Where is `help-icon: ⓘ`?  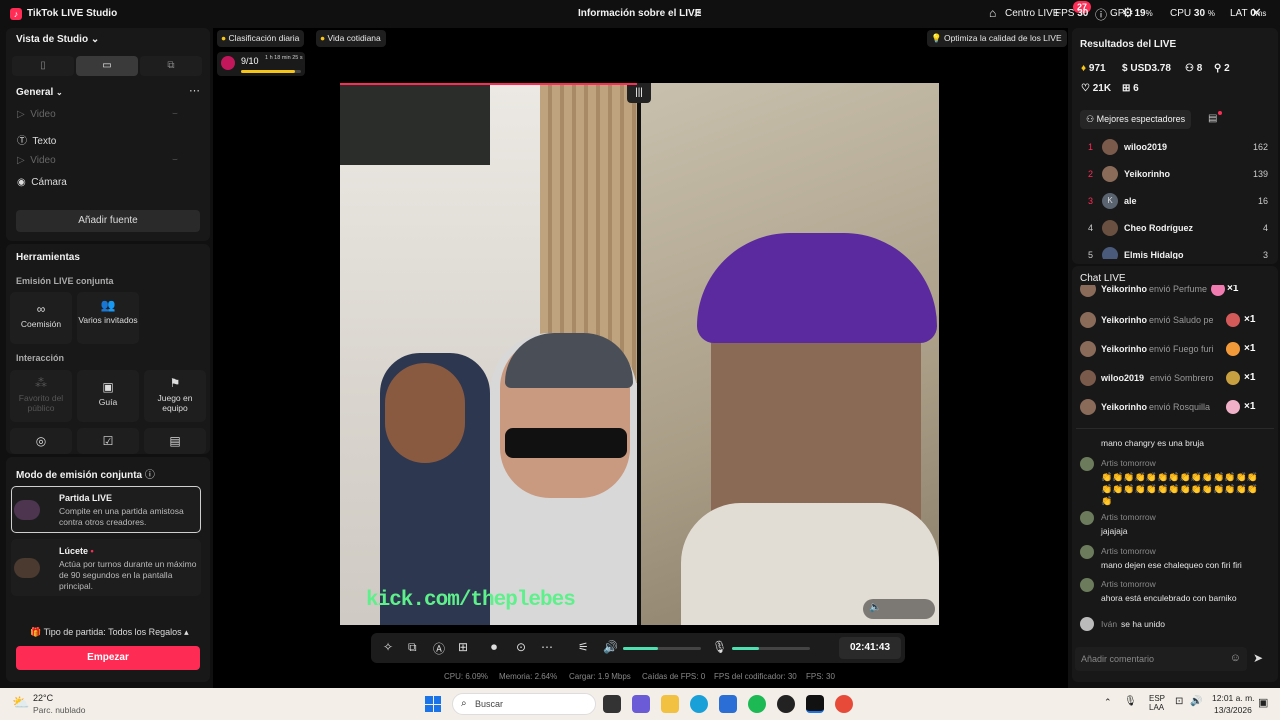 help-icon: ⓘ is located at coordinates (1101, 14).